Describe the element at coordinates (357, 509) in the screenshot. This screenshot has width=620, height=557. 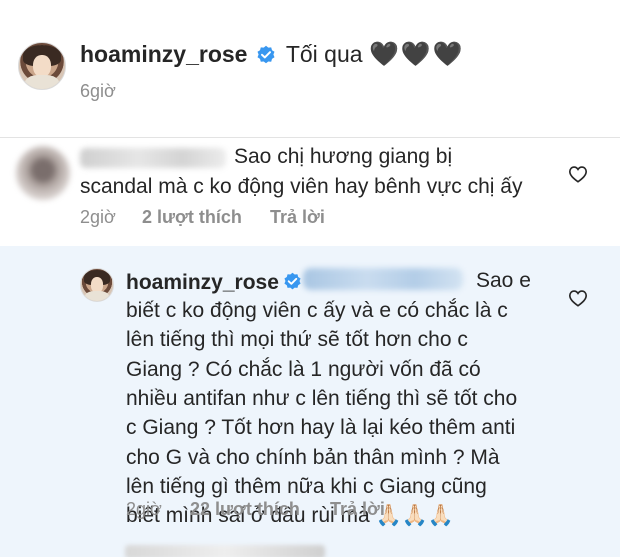
I see `reply-reply-button: Trả lời` at that location.